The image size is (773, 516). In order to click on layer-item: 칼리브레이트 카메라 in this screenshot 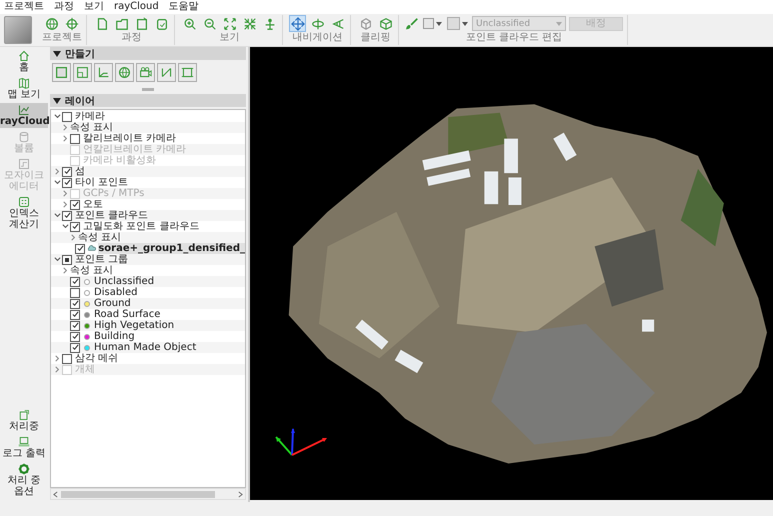, I will do `click(129, 138)`.